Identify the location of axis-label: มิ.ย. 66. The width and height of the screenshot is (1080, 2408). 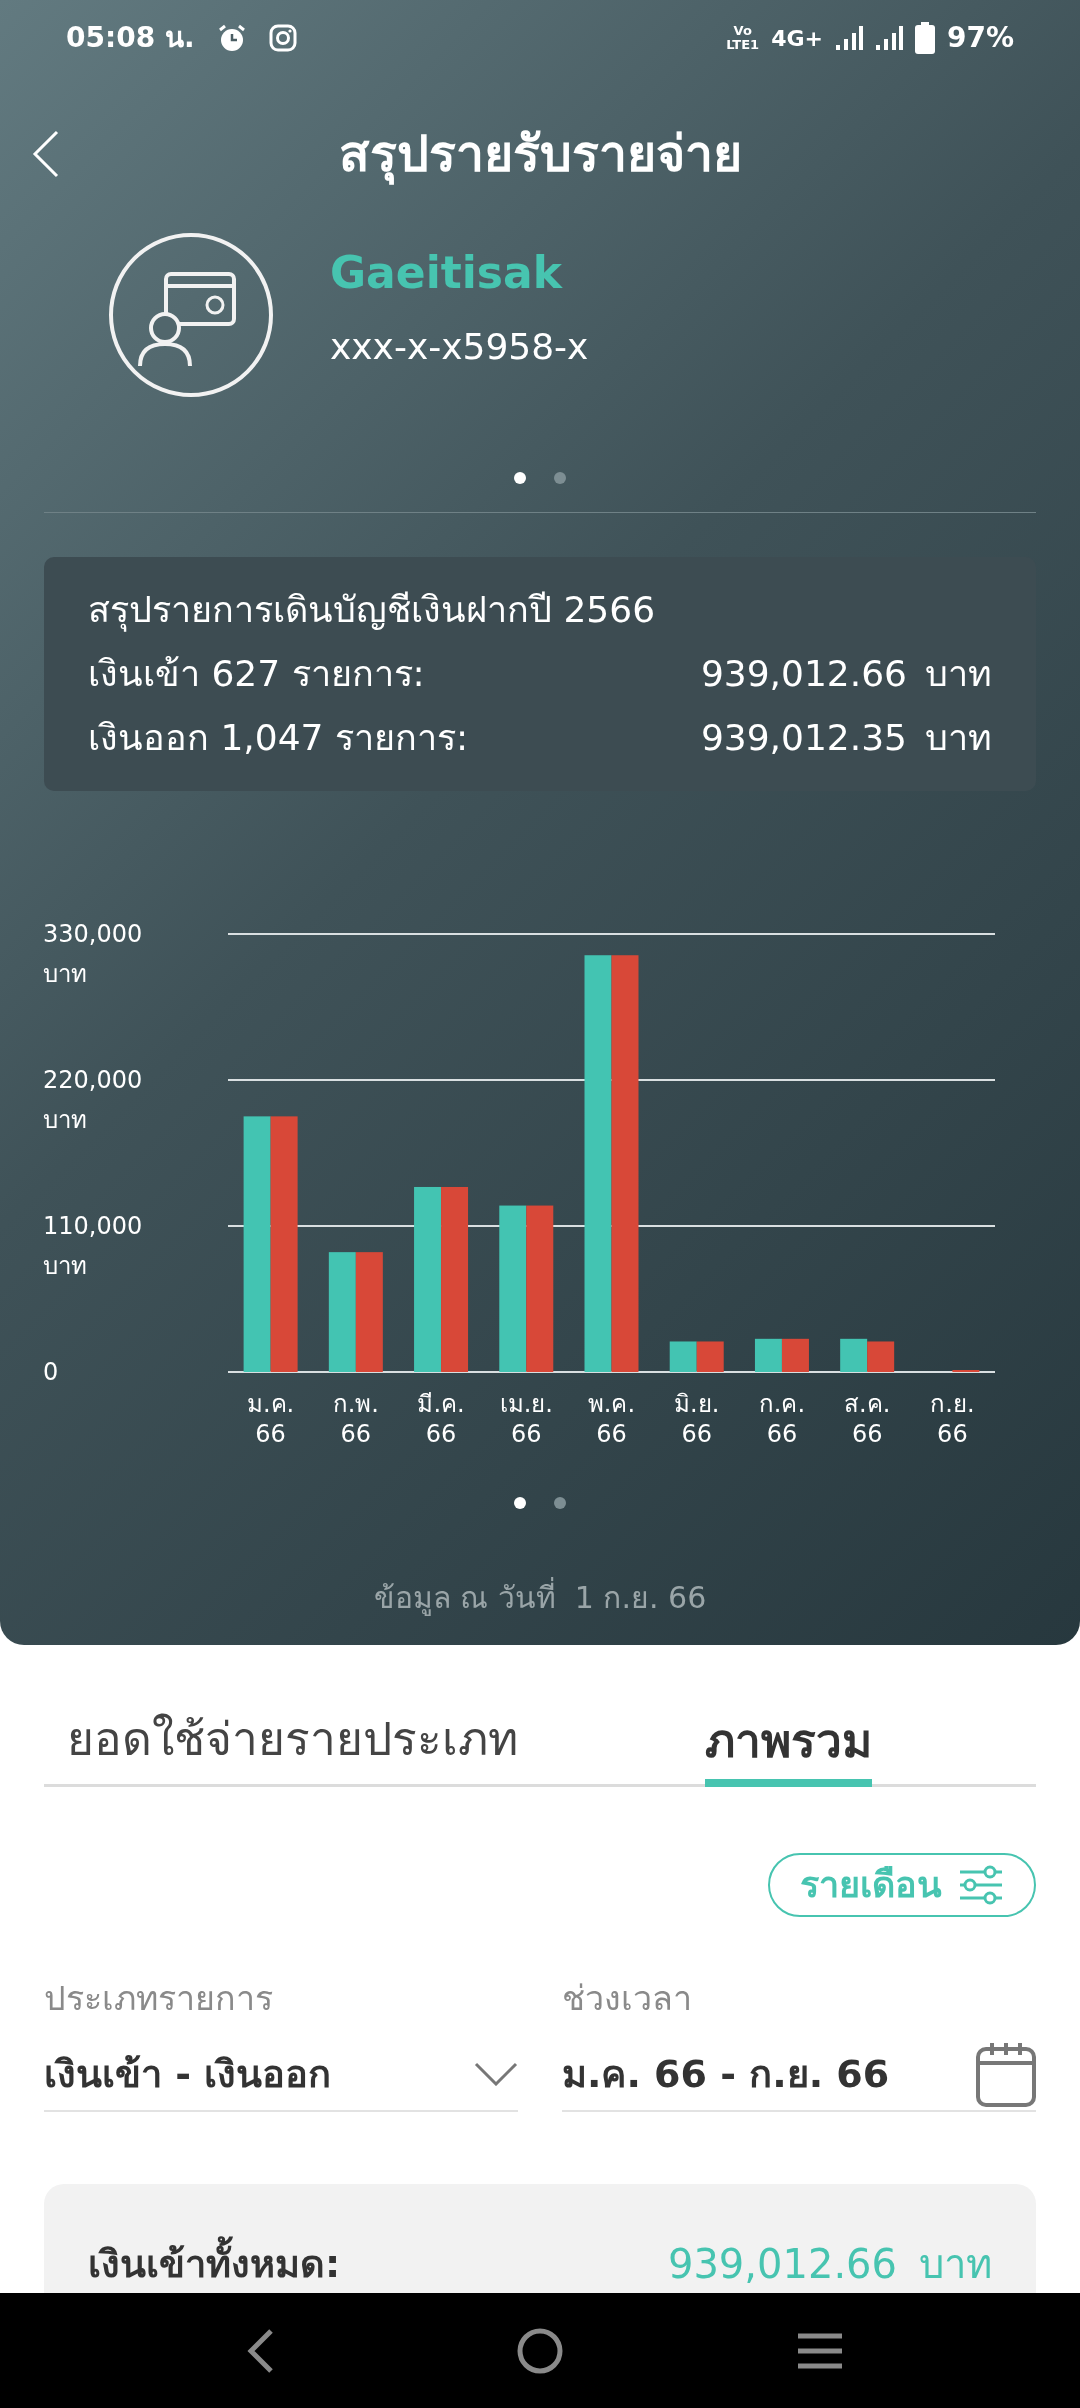
(697, 1419).